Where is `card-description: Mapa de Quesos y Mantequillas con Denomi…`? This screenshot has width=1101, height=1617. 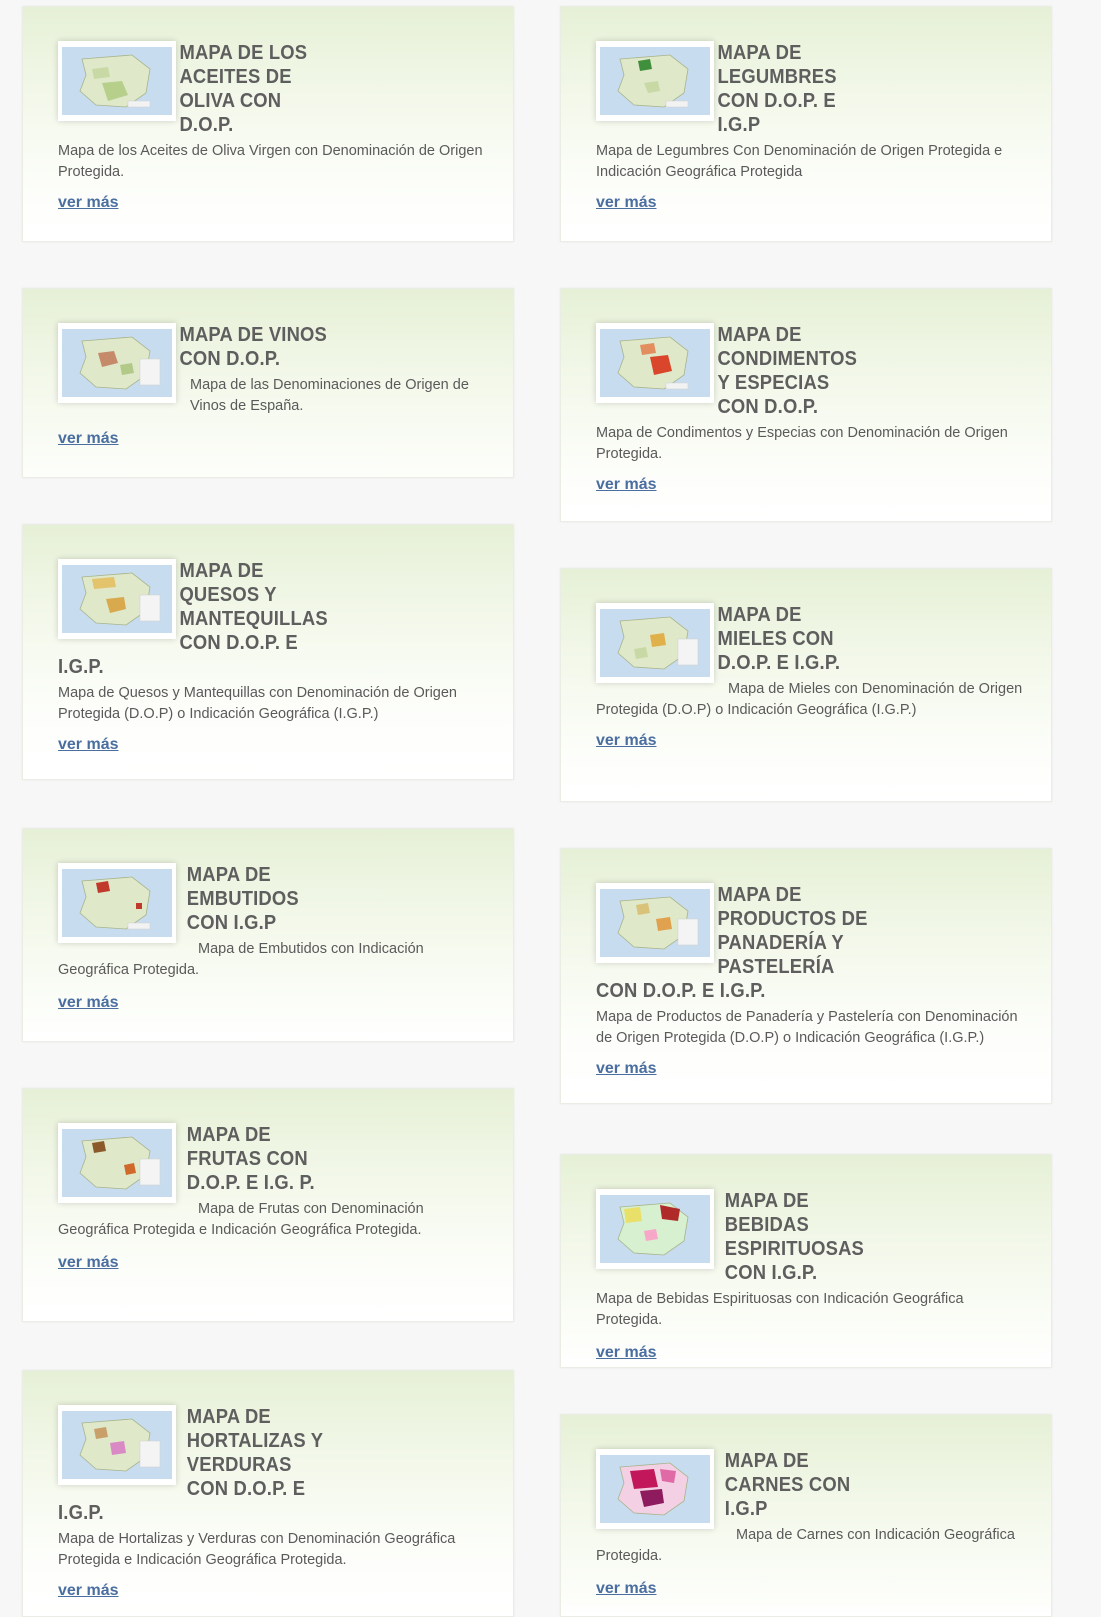
card-description: Mapa de Quesos y Mantequillas con Denomi… is located at coordinates (257, 703).